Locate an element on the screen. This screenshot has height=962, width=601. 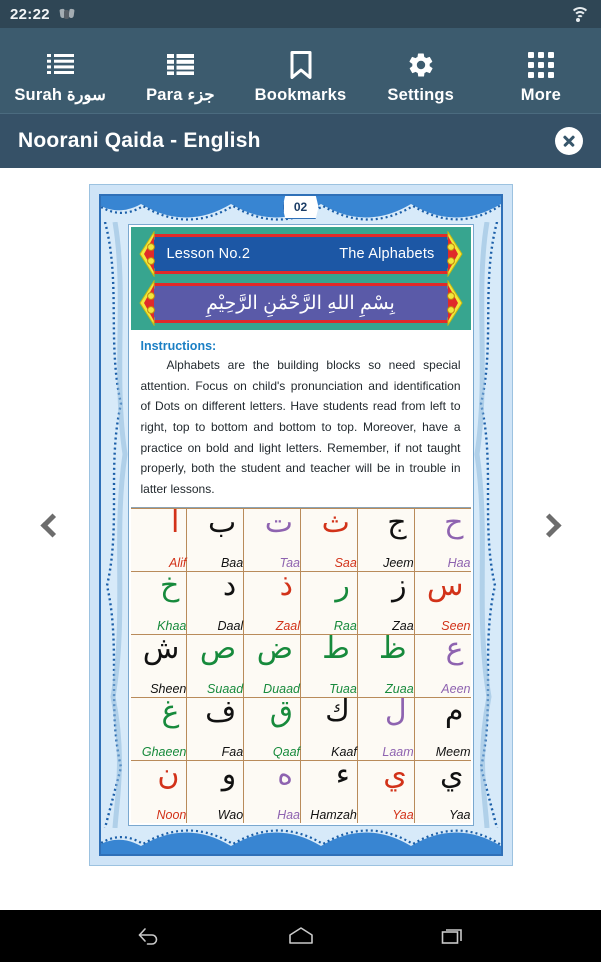
alphabet-label: Hamzah is located at coordinates (333, 814).